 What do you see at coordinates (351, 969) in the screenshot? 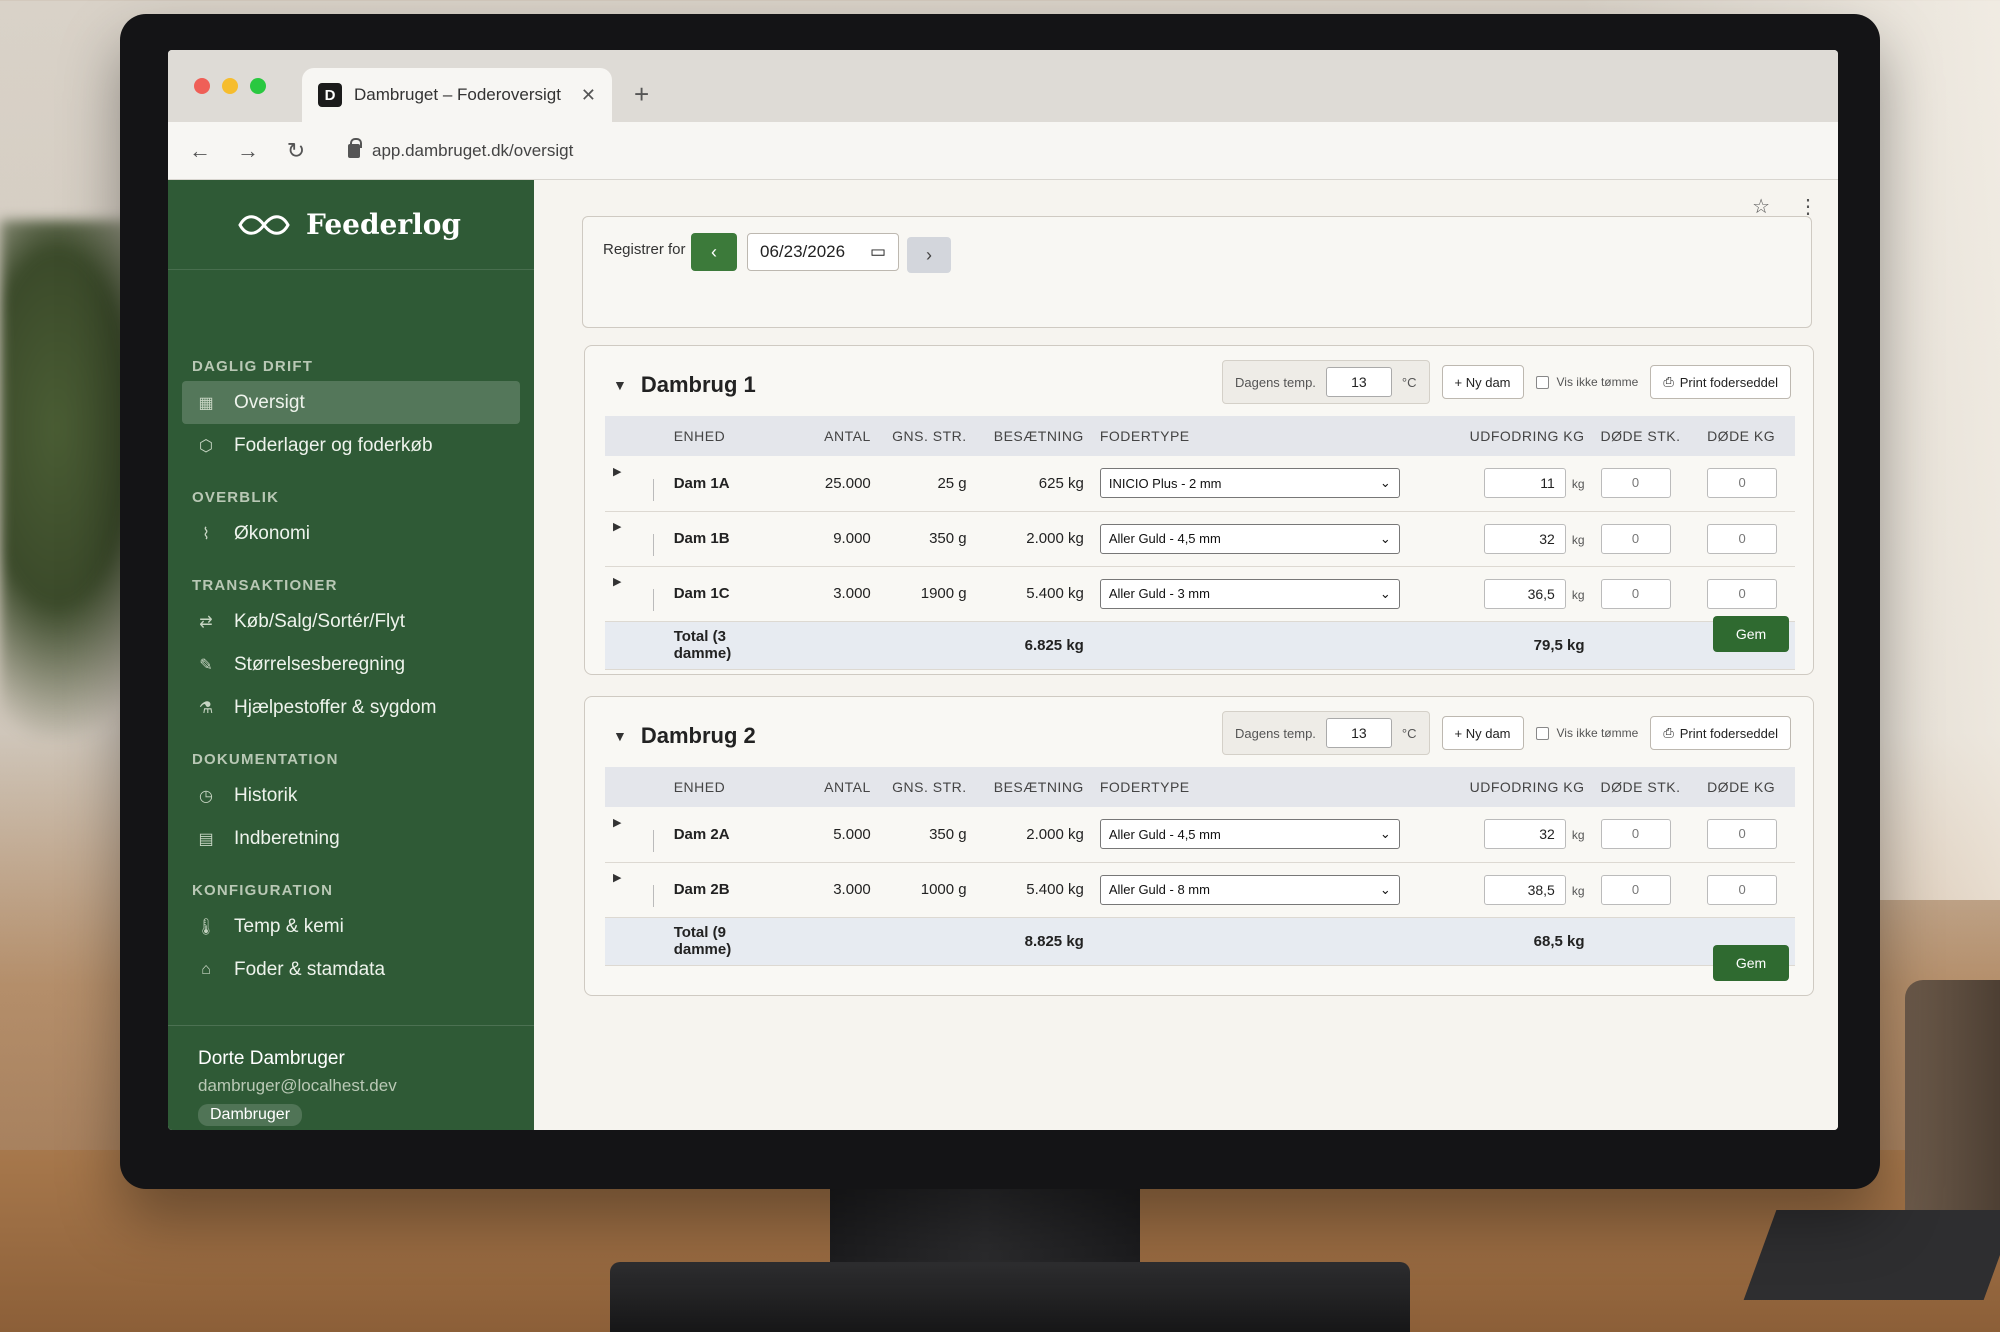
I see `sidebar-item: ⌂ Foder & stamdata` at bounding box center [351, 969].